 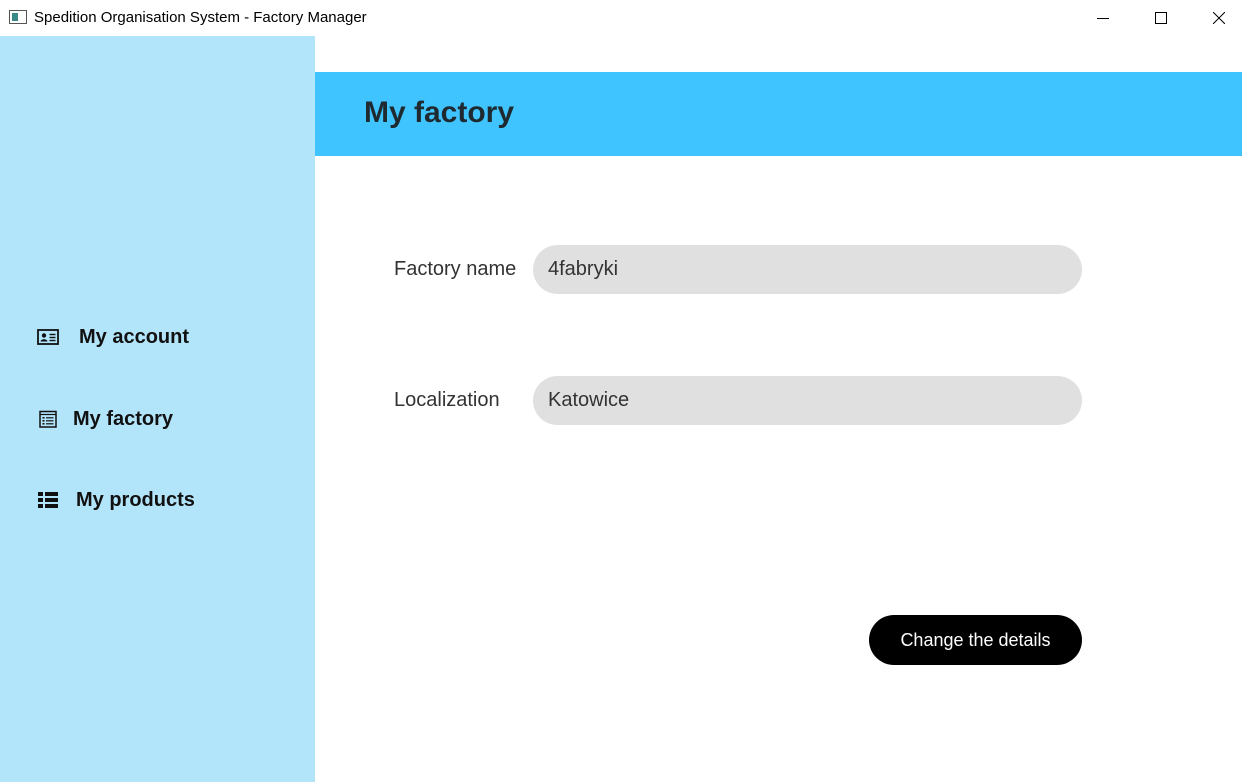 I want to click on id-card-icon, so click(x=48, y=337).